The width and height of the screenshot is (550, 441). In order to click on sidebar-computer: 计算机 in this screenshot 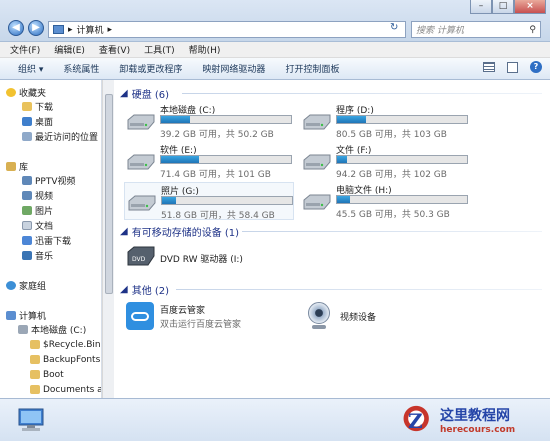, I will do `click(26, 315)`.